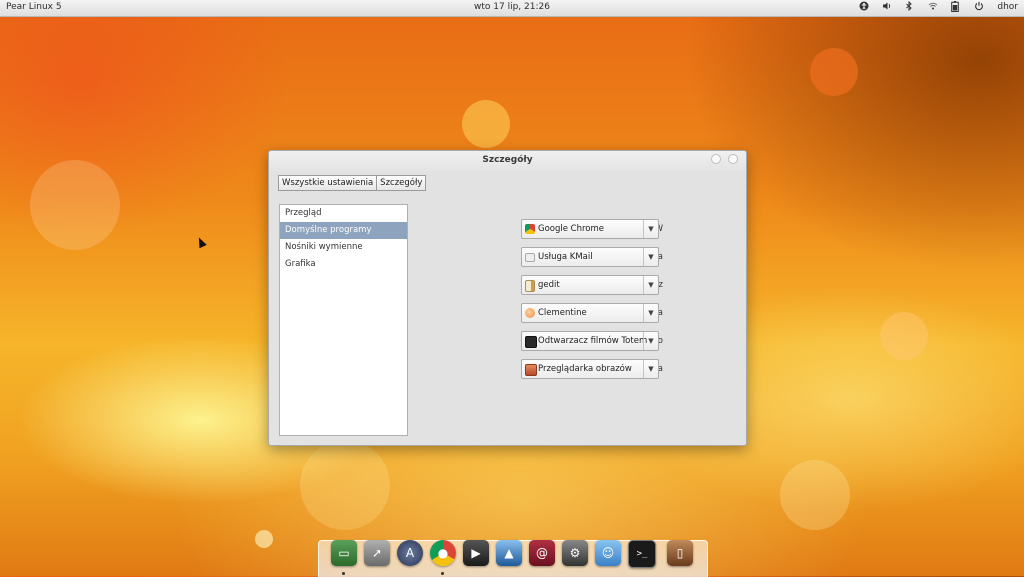  What do you see at coordinates (343, 213) in the screenshot?
I see `sidebar-item-overview: Przegląd` at bounding box center [343, 213].